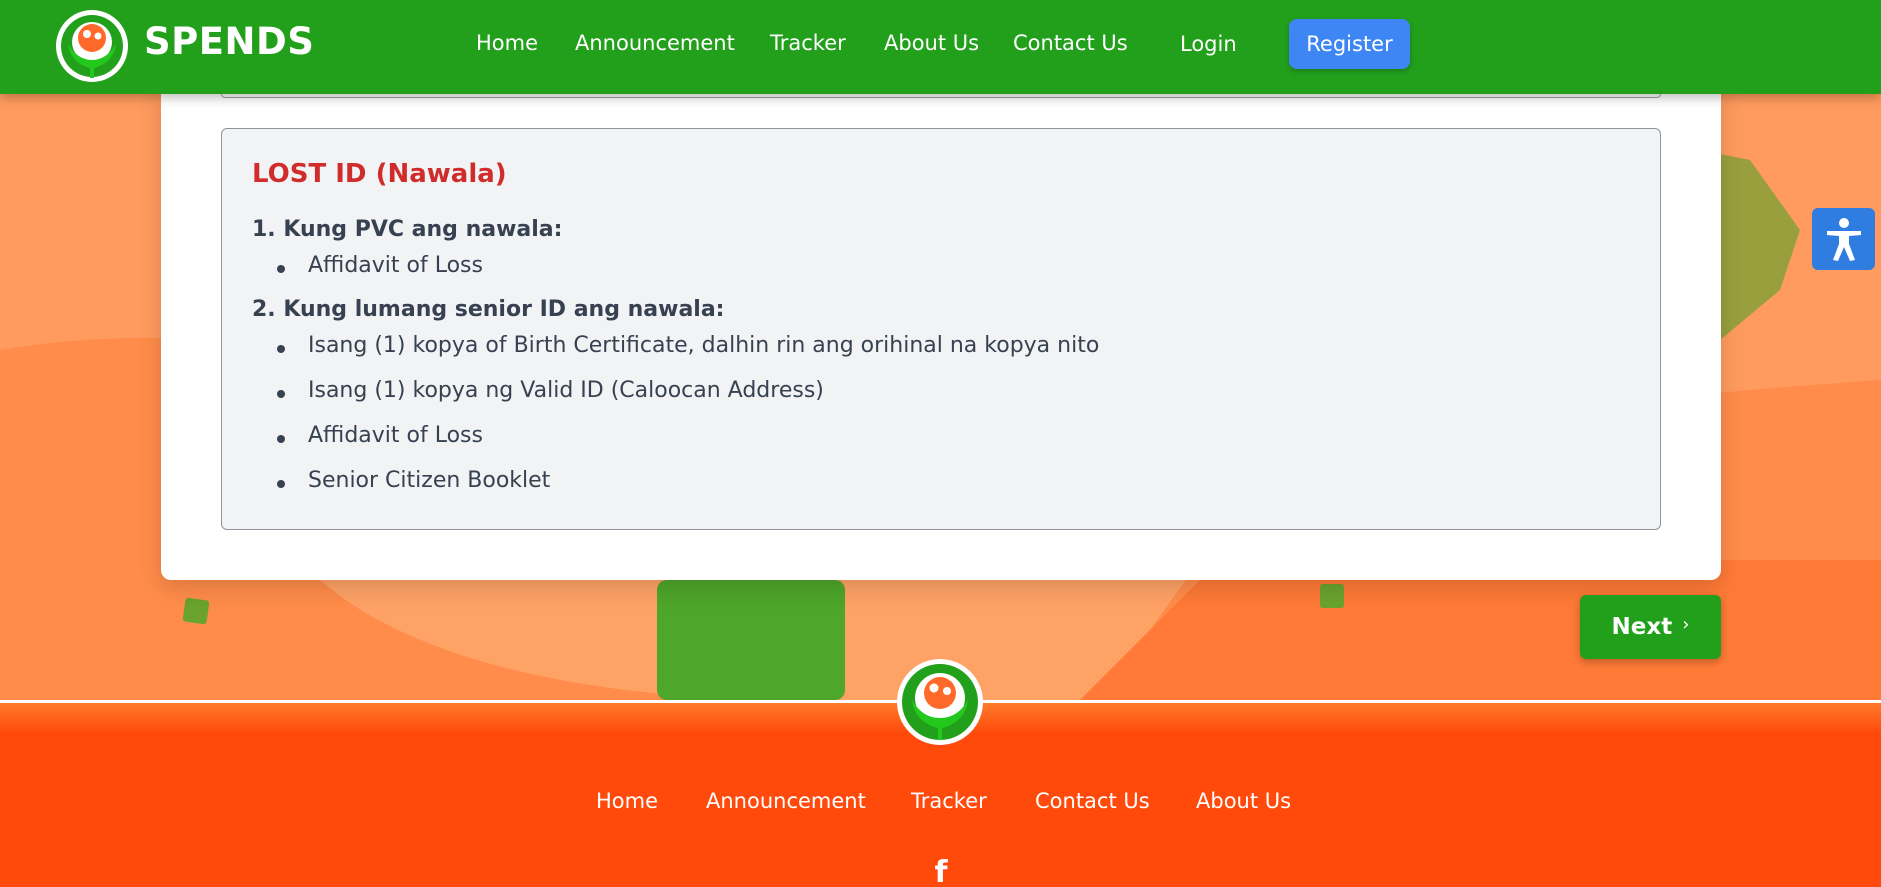 This screenshot has height=887, width=1881. Describe the element at coordinates (808, 43) in the screenshot. I see `nav-tracker: Tracker` at that location.